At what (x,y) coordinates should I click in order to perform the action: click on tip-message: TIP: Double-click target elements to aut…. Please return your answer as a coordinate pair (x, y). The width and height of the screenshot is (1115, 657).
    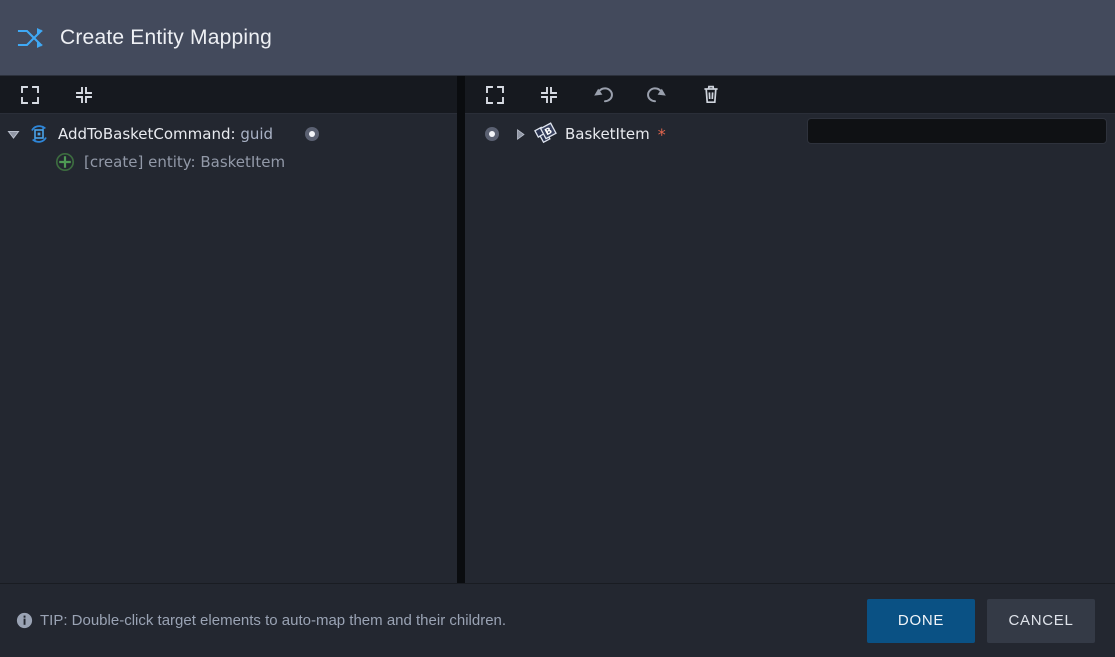
    Looking at the image, I should click on (441, 620).